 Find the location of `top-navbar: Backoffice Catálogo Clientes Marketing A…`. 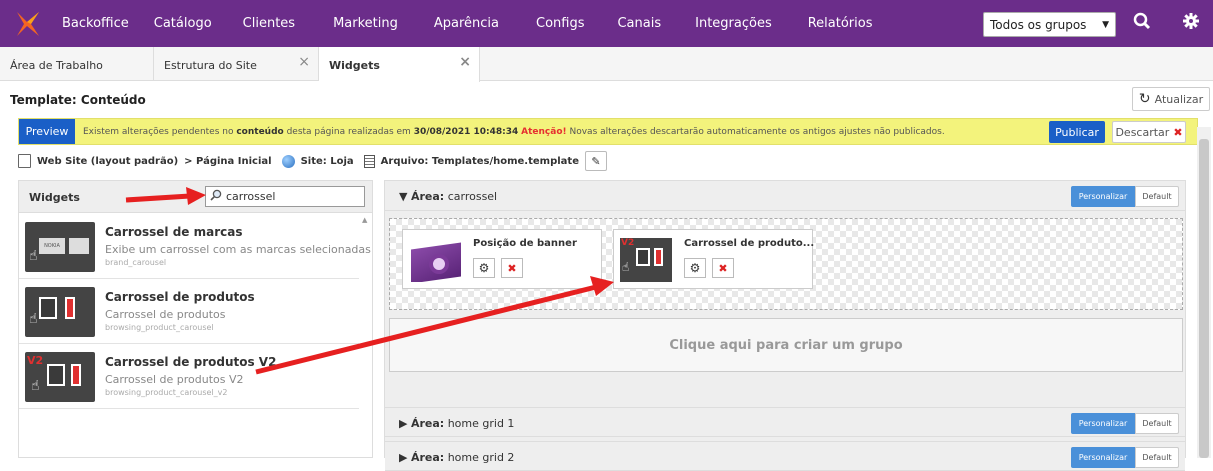

top-navbar: Backoffice Catálogo Clientes Marketing A… is located at coordinates (606, 23).